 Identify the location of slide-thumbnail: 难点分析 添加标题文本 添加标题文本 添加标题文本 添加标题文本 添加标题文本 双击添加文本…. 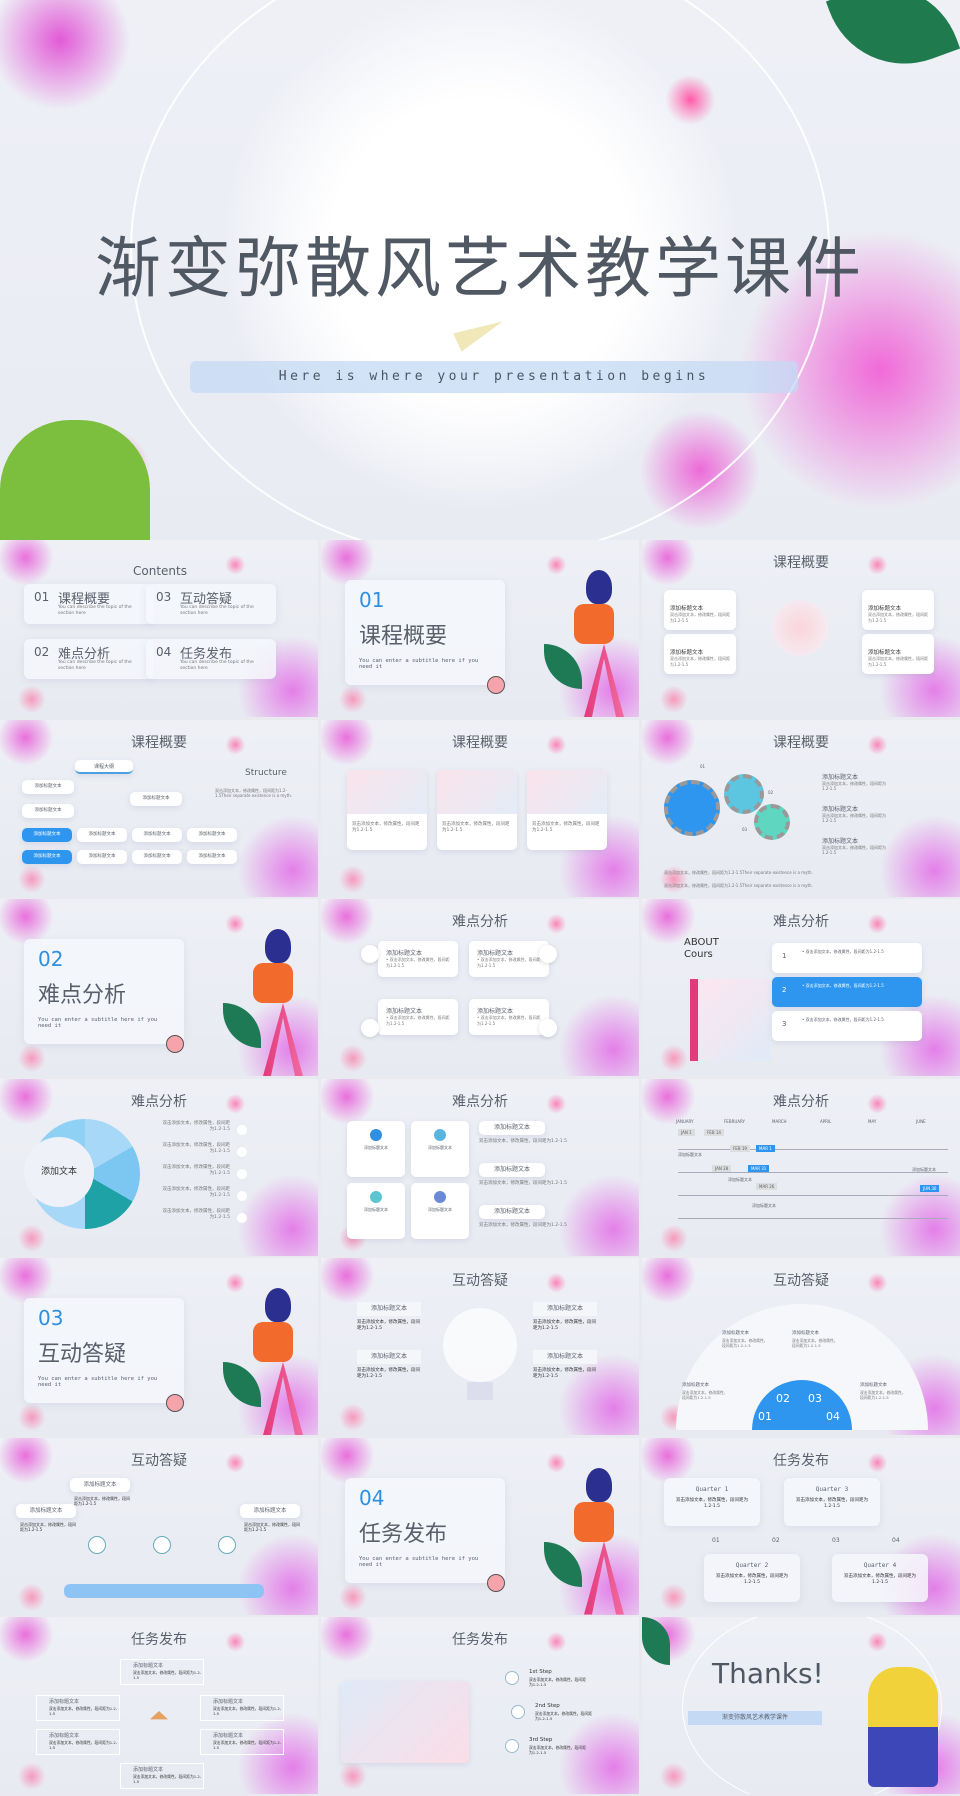
(480, 1167).